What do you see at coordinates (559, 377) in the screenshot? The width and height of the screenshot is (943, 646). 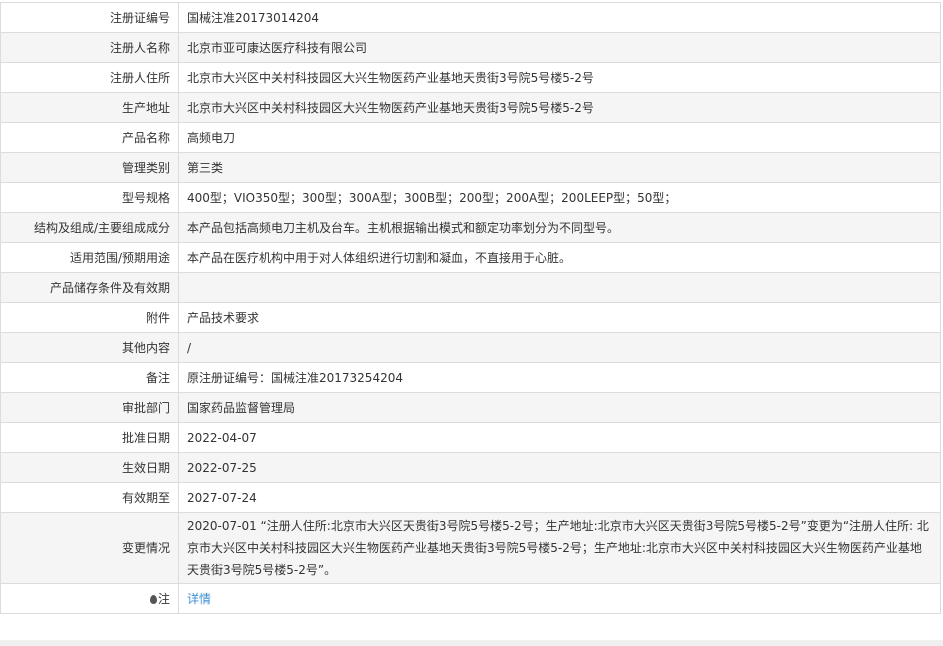 I see `field-value: 原注册证编号：国械注准20173254204` at bounding box center [559, 377].